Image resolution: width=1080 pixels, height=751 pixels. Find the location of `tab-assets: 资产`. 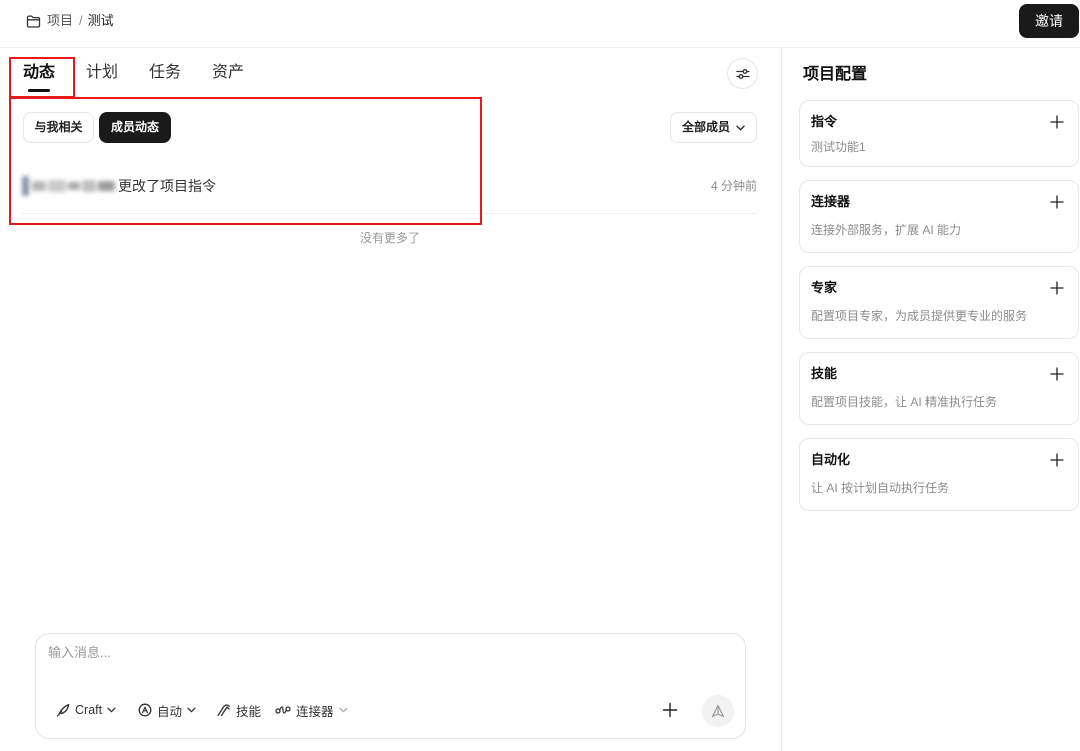

tab-assets: 资产 is located at coordinates (228, 73).